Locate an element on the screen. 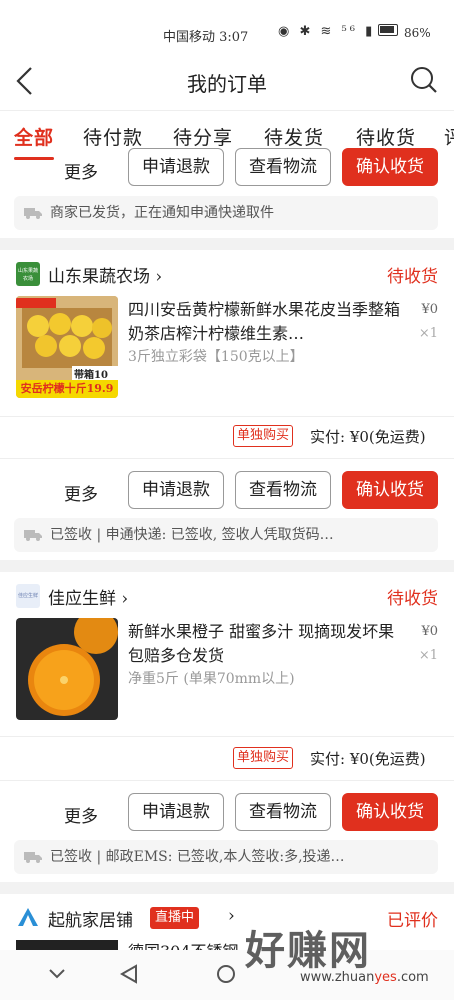 This screenshot has height=1000, width=454. shop-logo: 佳应生鲜 is located at coordinates (28, 596).